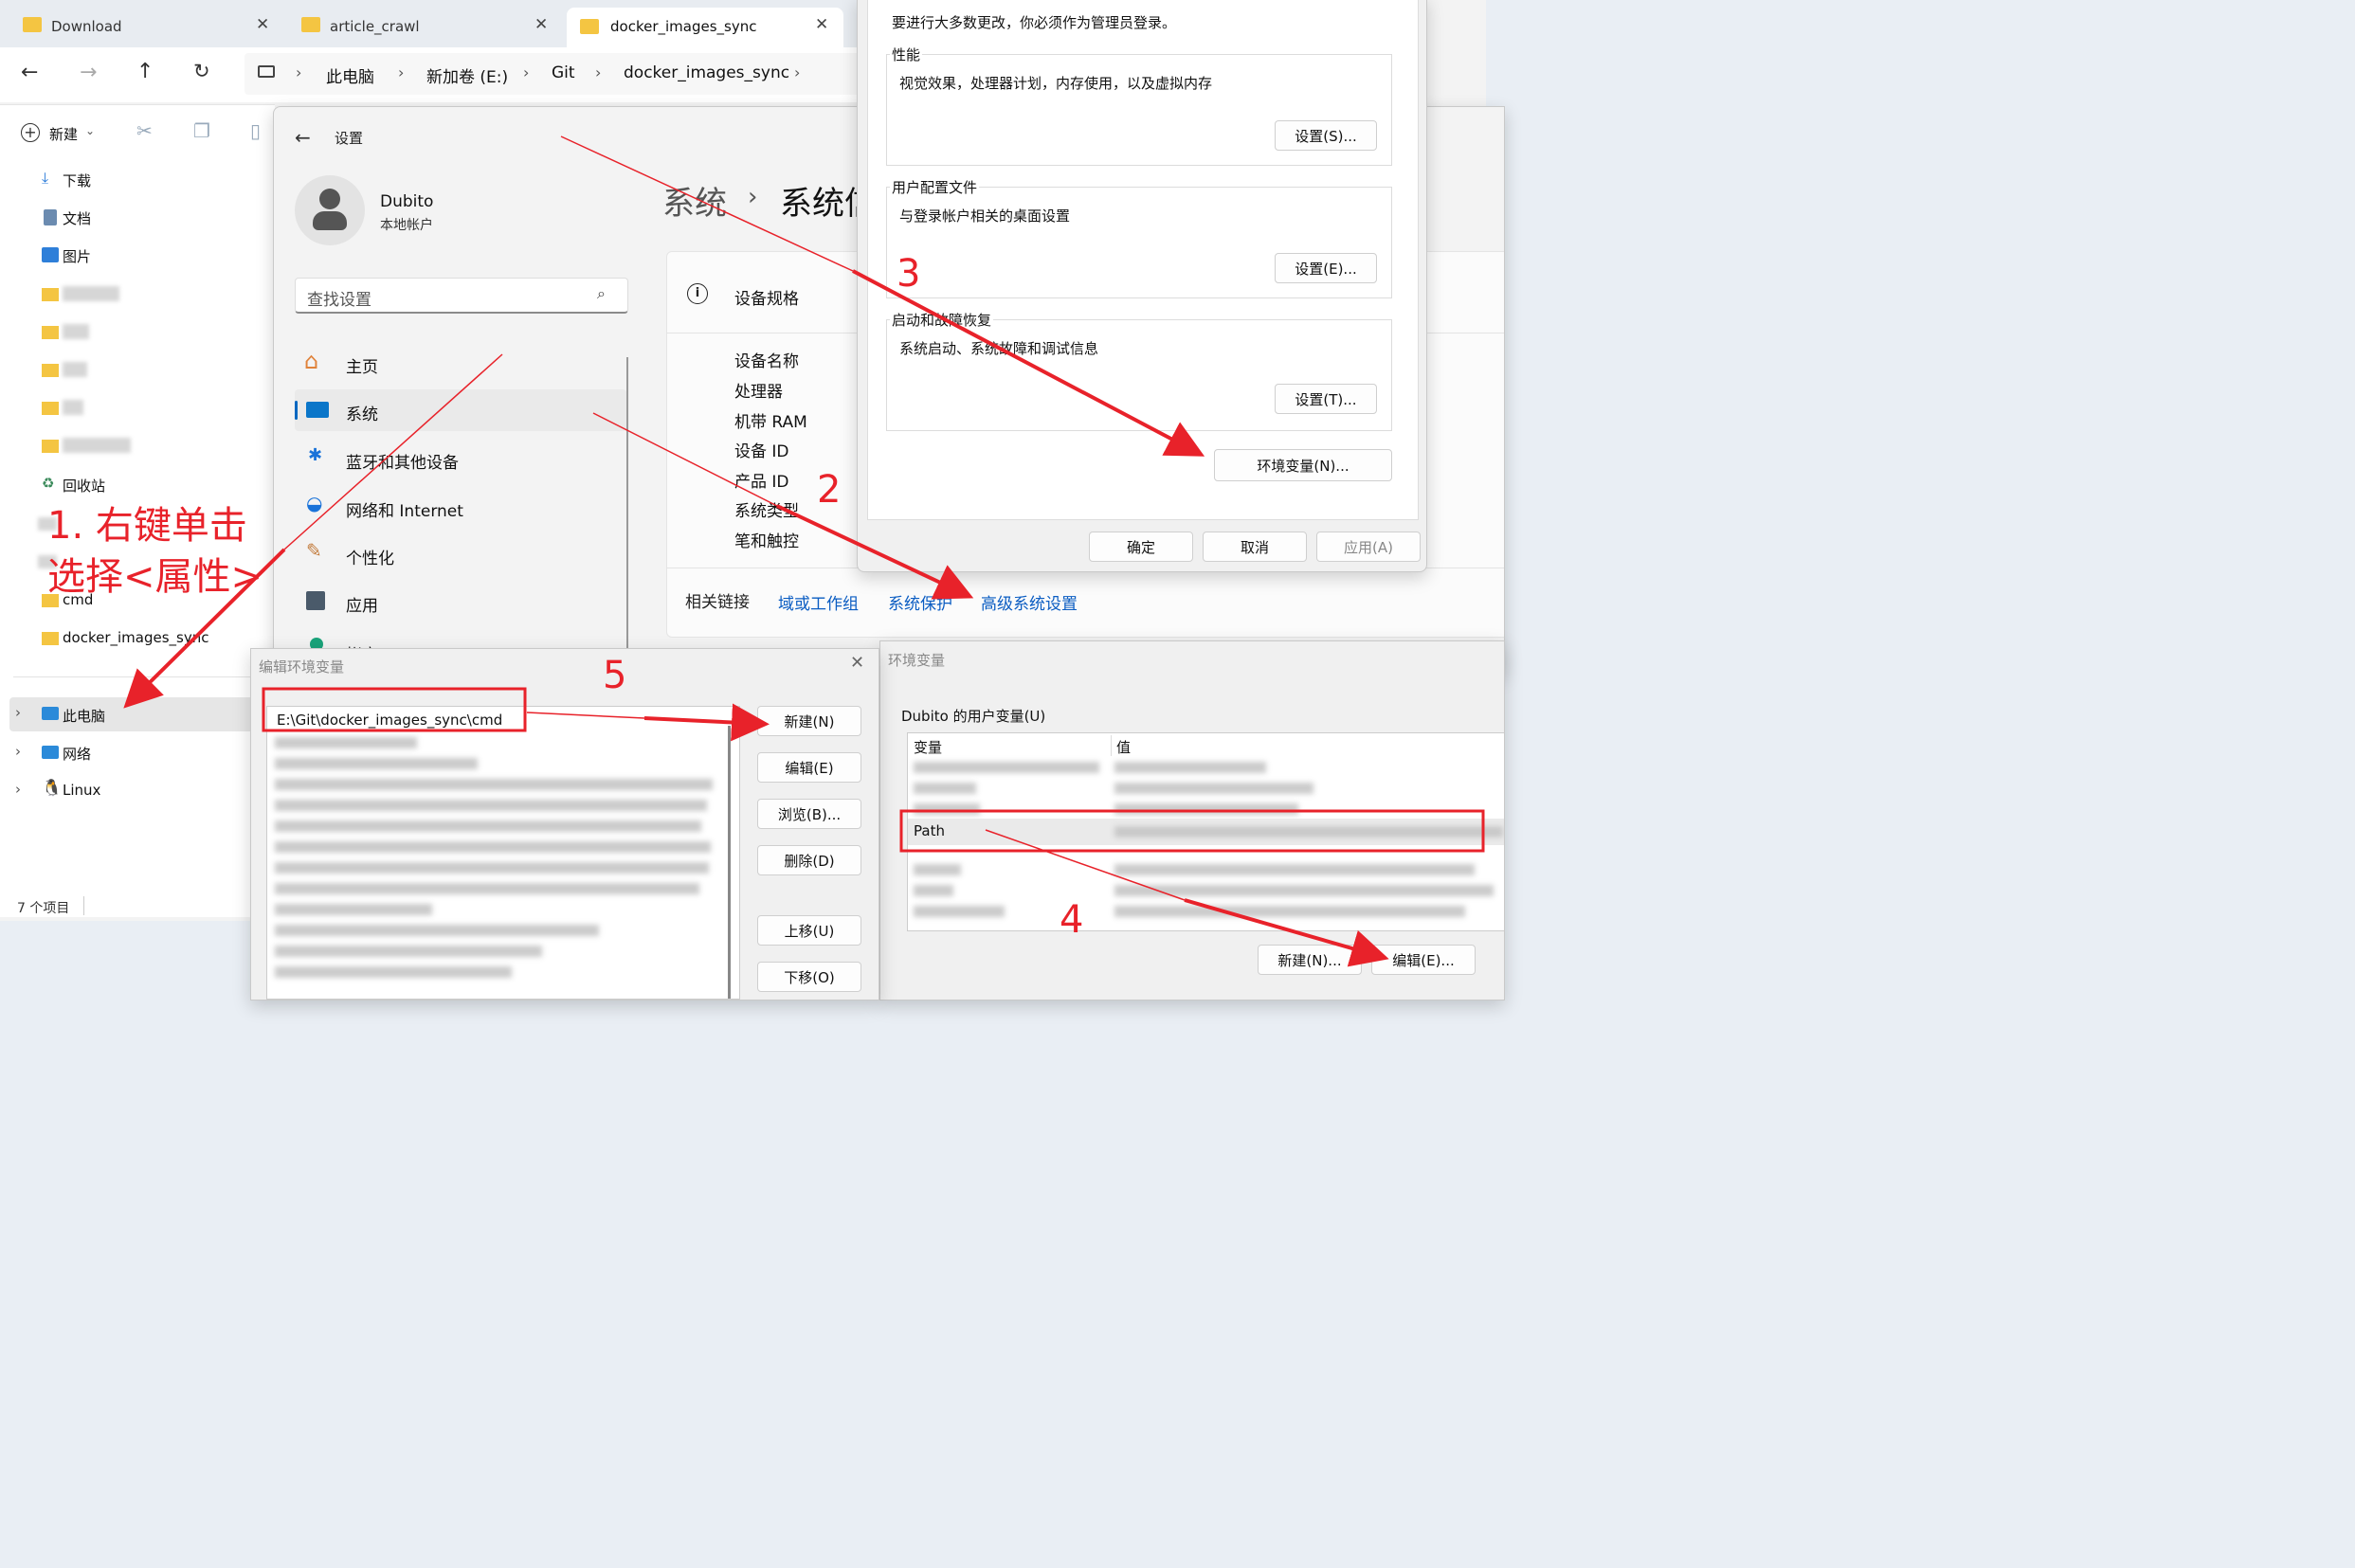 This screenshot has width=2355, height=1568. I want to click on annotation-step1-line2: 选择<属性>, so click(155, 577).